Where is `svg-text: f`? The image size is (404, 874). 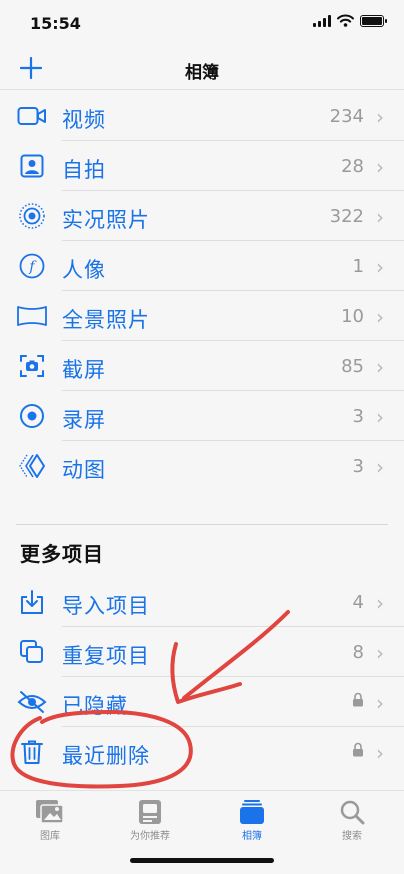
svg-text: f is located at coordinates (32, 267).